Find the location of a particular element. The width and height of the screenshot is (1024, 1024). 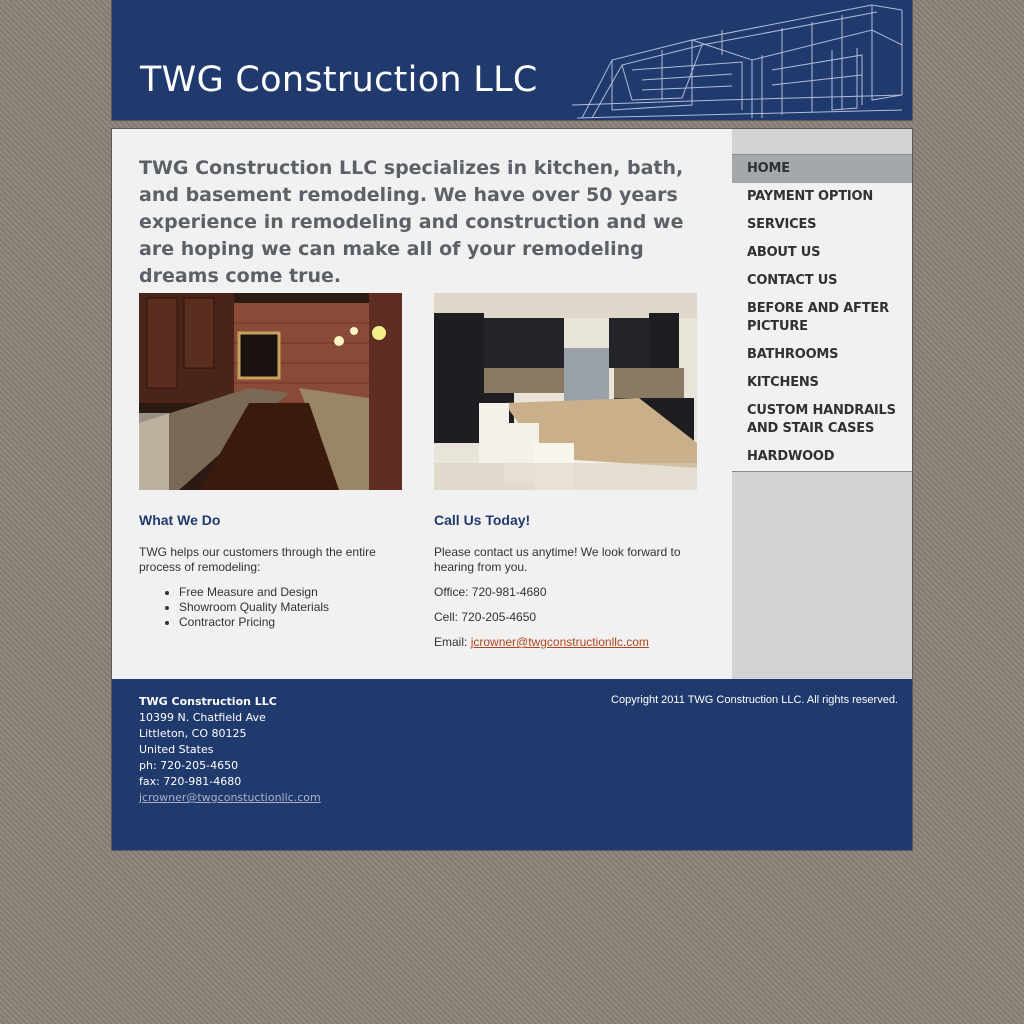

nav-item-home: HOME is located at coordinates (822, 168).